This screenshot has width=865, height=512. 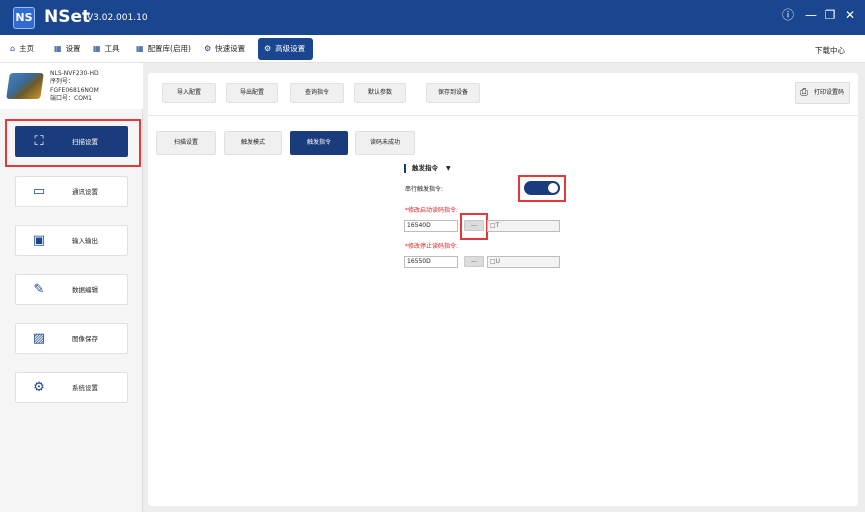 What do you see at coordinates (319, 143) in the screenshot?
I see `tab-trigger-command: 触发指令` at bounding box center [319, 143].